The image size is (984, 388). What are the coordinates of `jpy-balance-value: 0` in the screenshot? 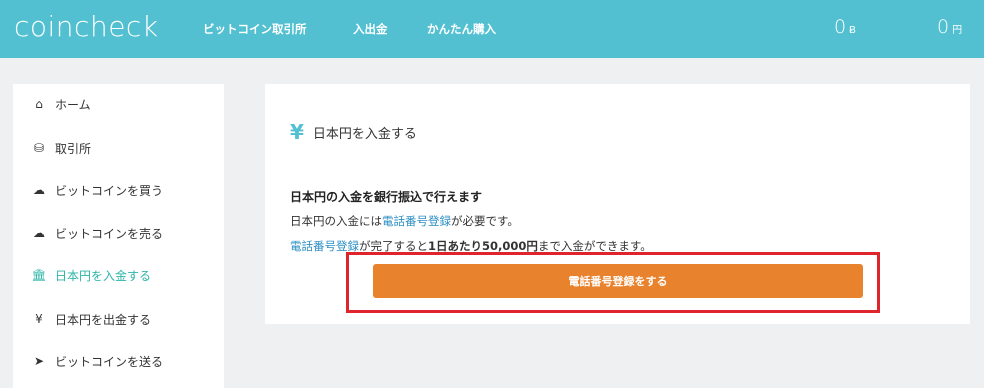 It's located at (943, 27).